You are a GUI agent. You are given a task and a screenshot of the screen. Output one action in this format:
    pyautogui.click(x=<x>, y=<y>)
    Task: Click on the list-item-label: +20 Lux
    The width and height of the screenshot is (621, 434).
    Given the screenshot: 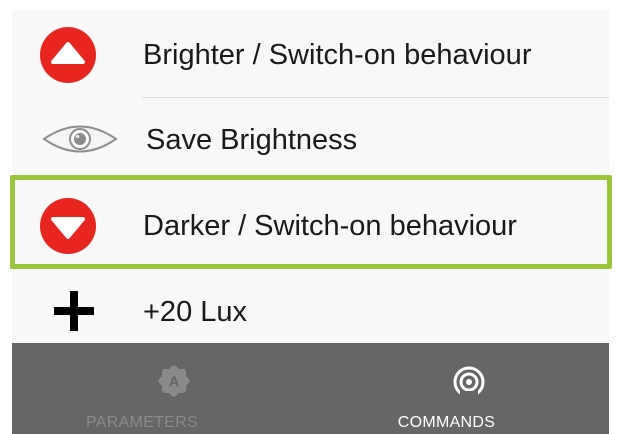 What is the action you would take?
    pyautogui.click(x=195, y=312)
    